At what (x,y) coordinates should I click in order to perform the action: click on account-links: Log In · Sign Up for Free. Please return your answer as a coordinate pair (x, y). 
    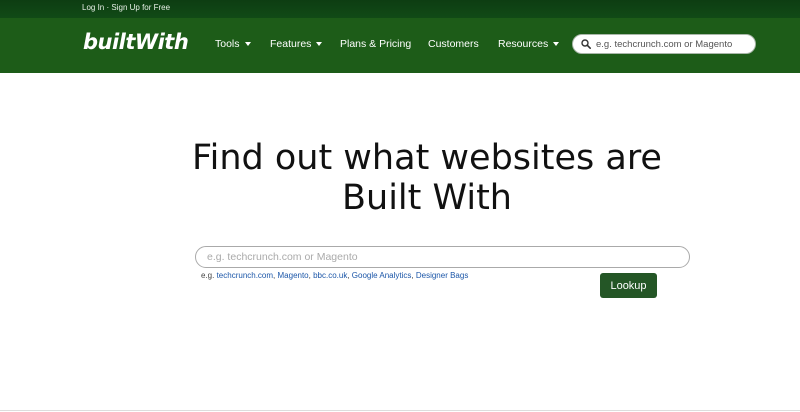
    Looking at the image, I should click on (126, 7).